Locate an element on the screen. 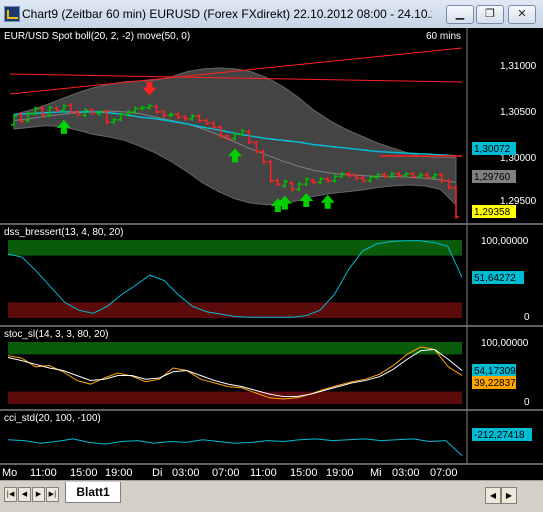 This screenshot has height=512, width=543. close-button: ✕ is located at coordinates (522, 14).